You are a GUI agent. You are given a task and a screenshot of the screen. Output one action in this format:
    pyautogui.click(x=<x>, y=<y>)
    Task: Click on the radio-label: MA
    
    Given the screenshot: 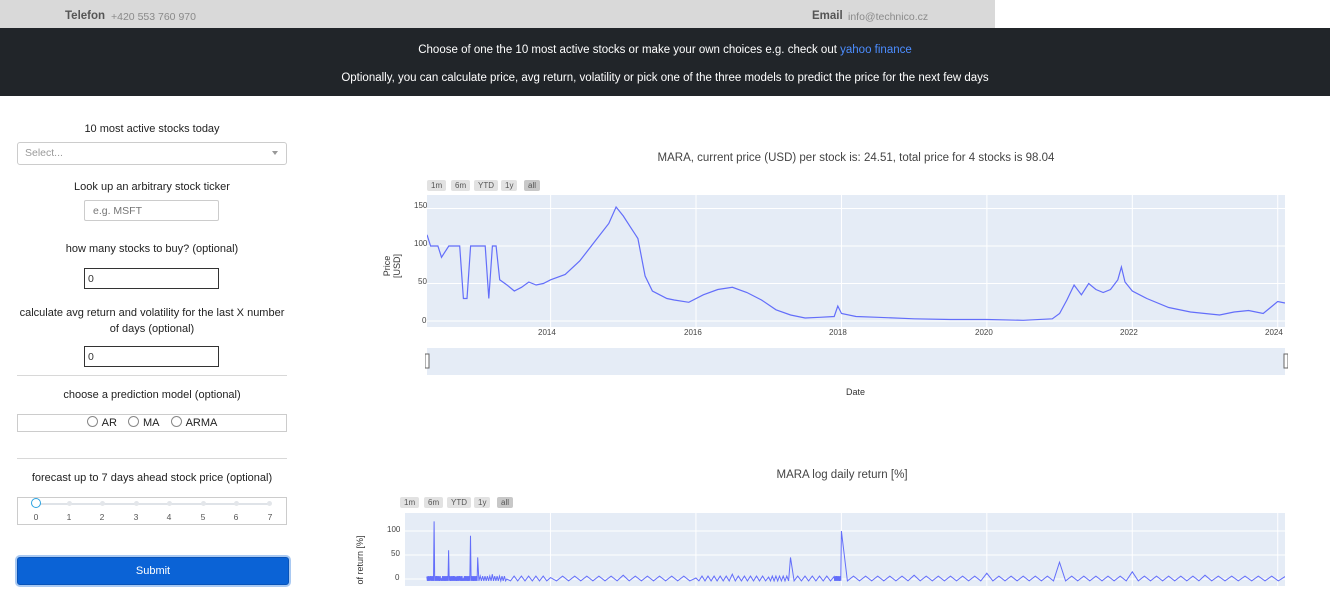 What is the action you would take?
    pyautogui.click(x=151, y=423)
    